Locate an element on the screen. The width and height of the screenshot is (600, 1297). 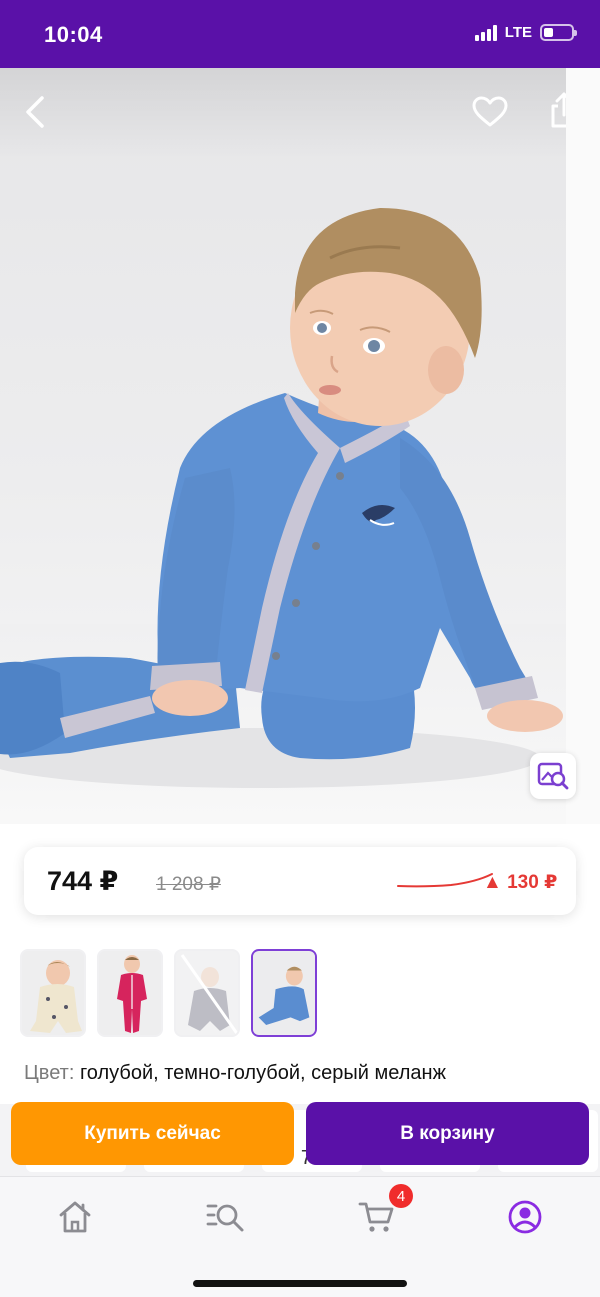
bottom-nav: 4 is located at coordinates (300, 1236).